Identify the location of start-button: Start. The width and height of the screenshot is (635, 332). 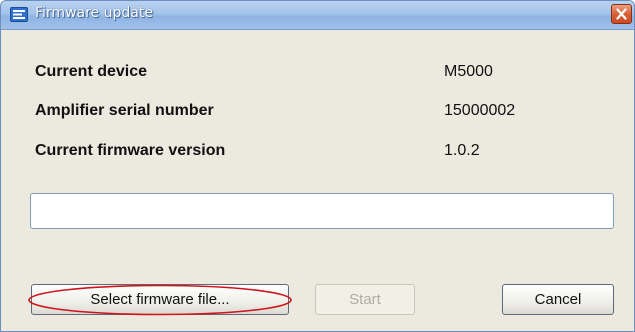
(365, 299).